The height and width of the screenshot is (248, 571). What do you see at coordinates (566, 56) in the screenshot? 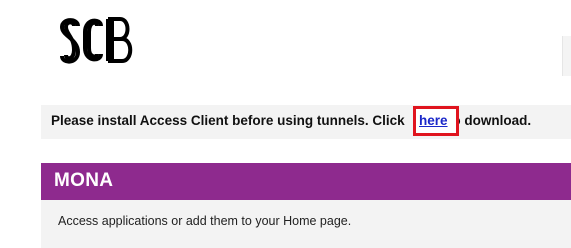
I see `header-panel-edge` at bounding box center [566, 56].